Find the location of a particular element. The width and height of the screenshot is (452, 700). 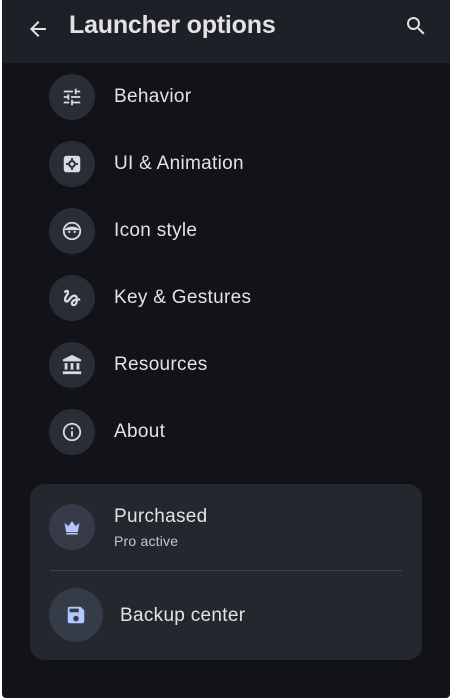

menu-item-icon-style: Icon style is located at coordinates (226, 230).